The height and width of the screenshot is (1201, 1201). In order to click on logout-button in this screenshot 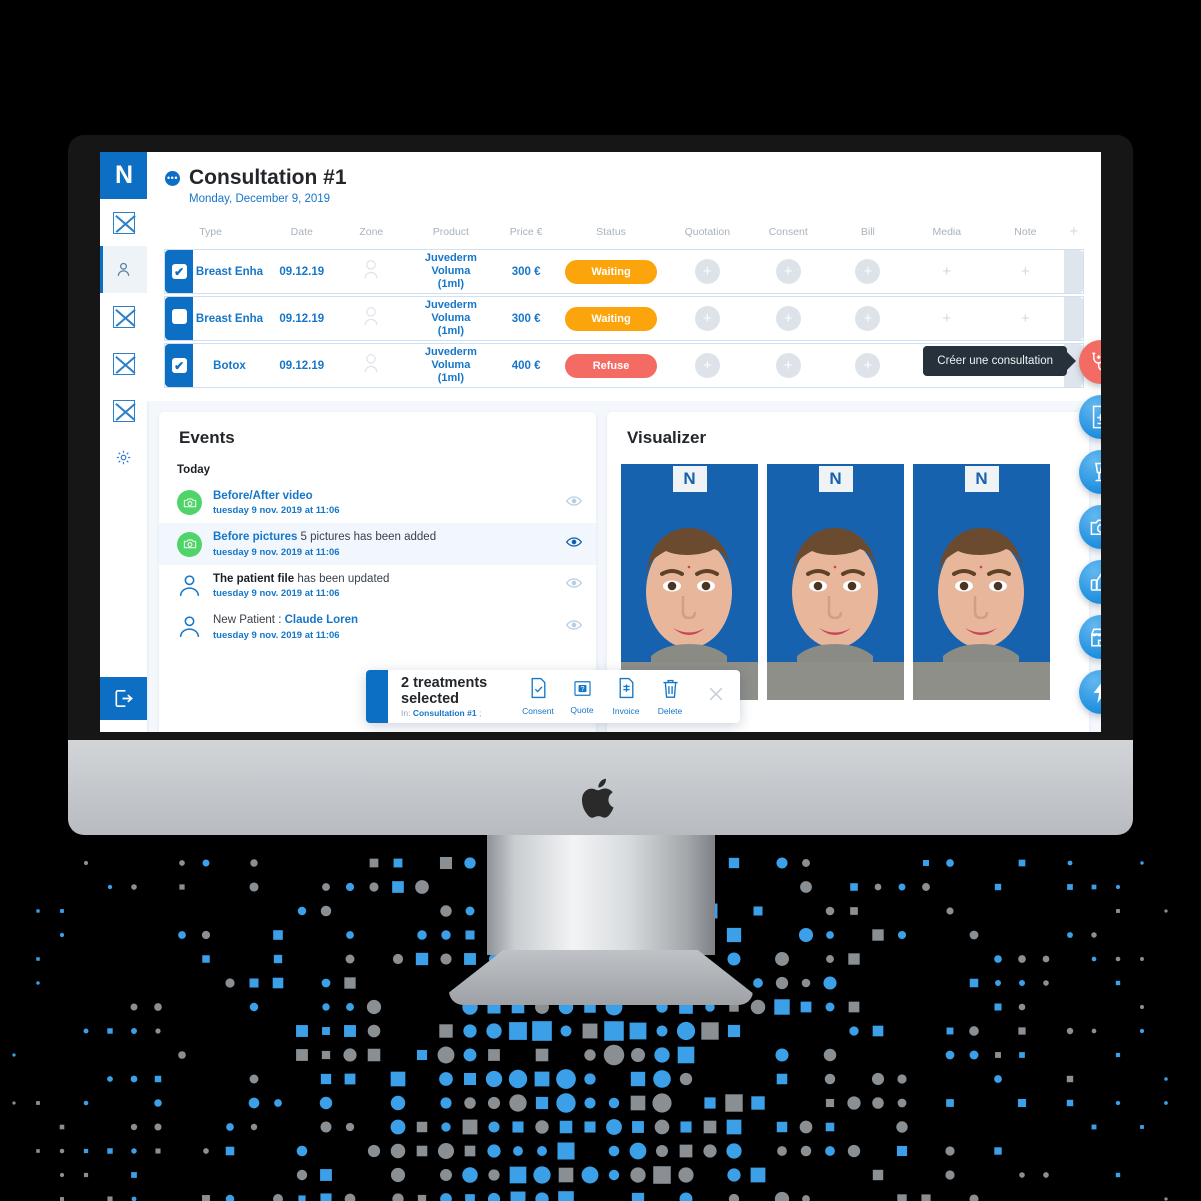, I will do `click(123, 698)`.